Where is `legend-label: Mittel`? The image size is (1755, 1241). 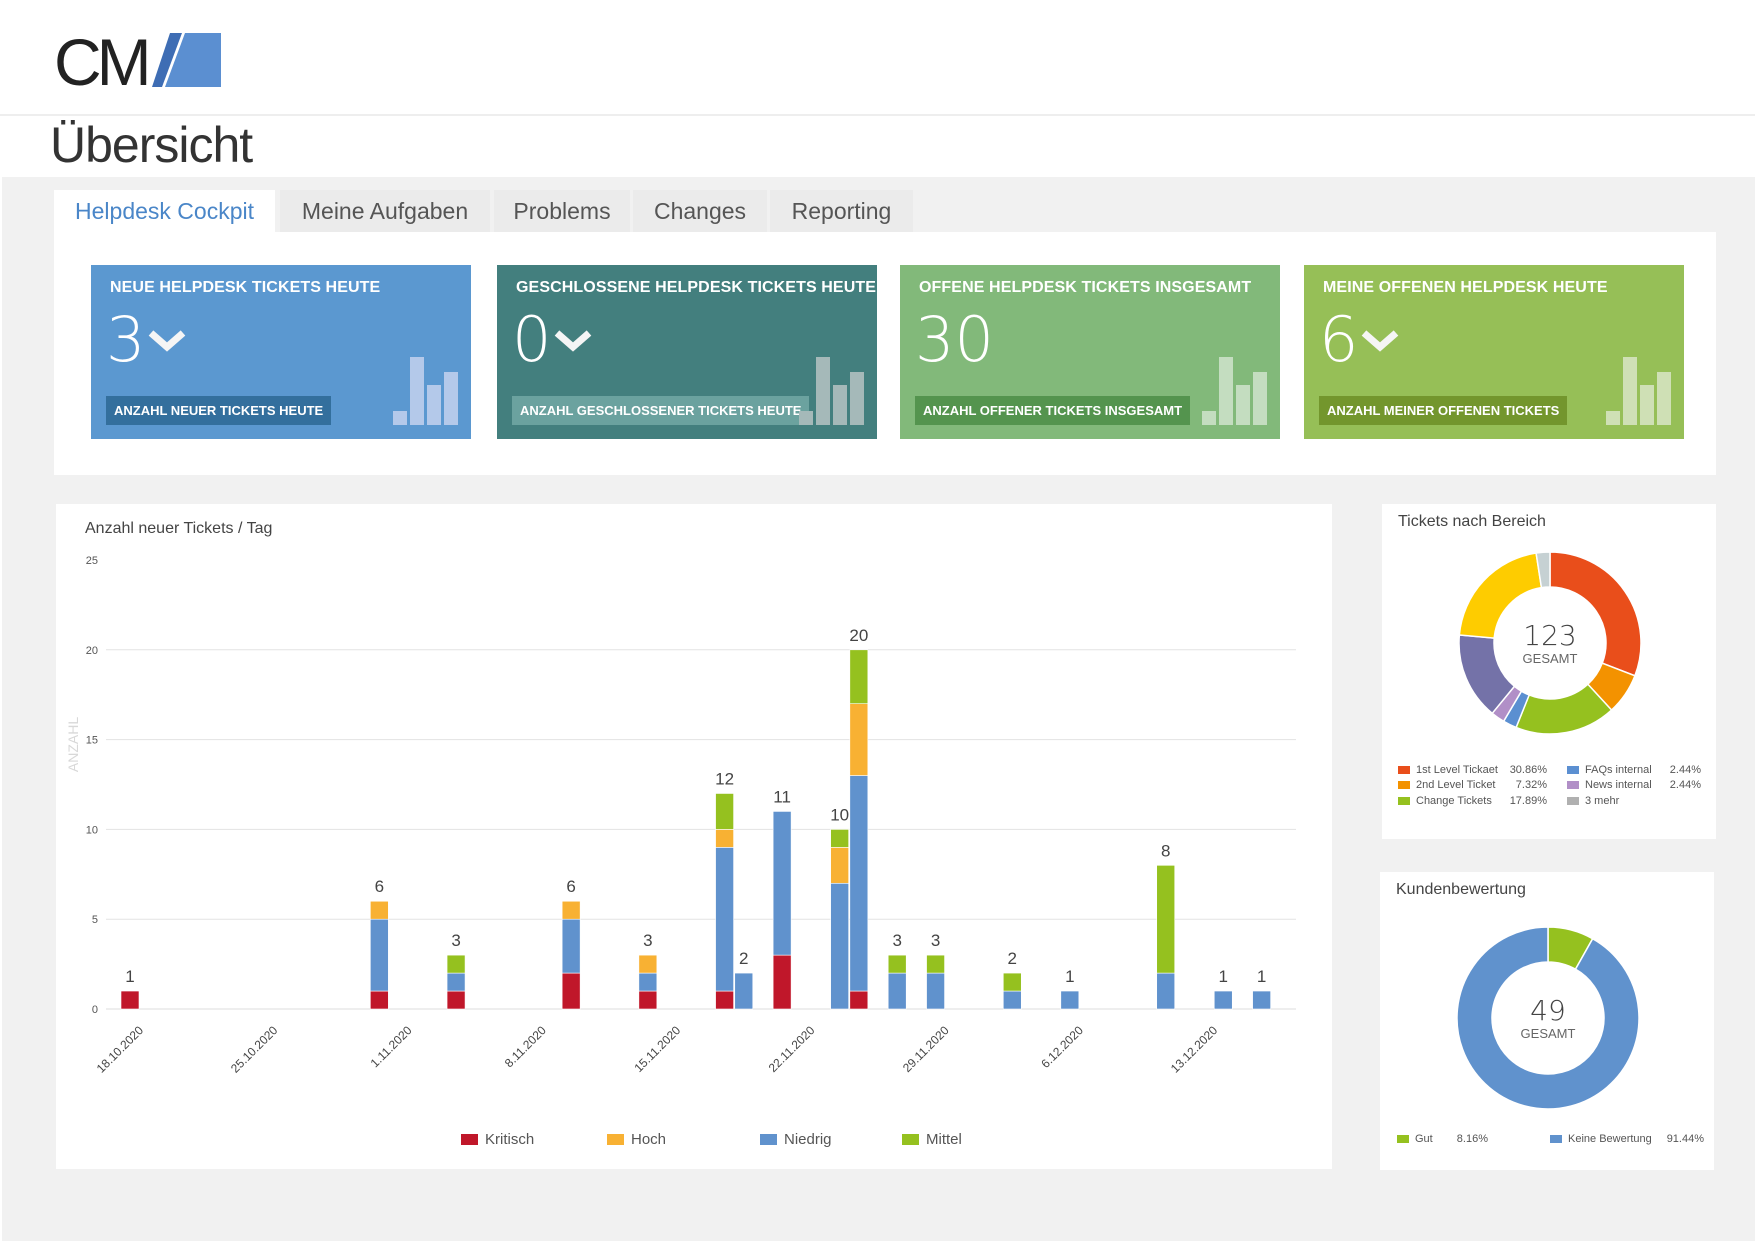
legend-label: Mittel is located at coordinates (944, 1139).